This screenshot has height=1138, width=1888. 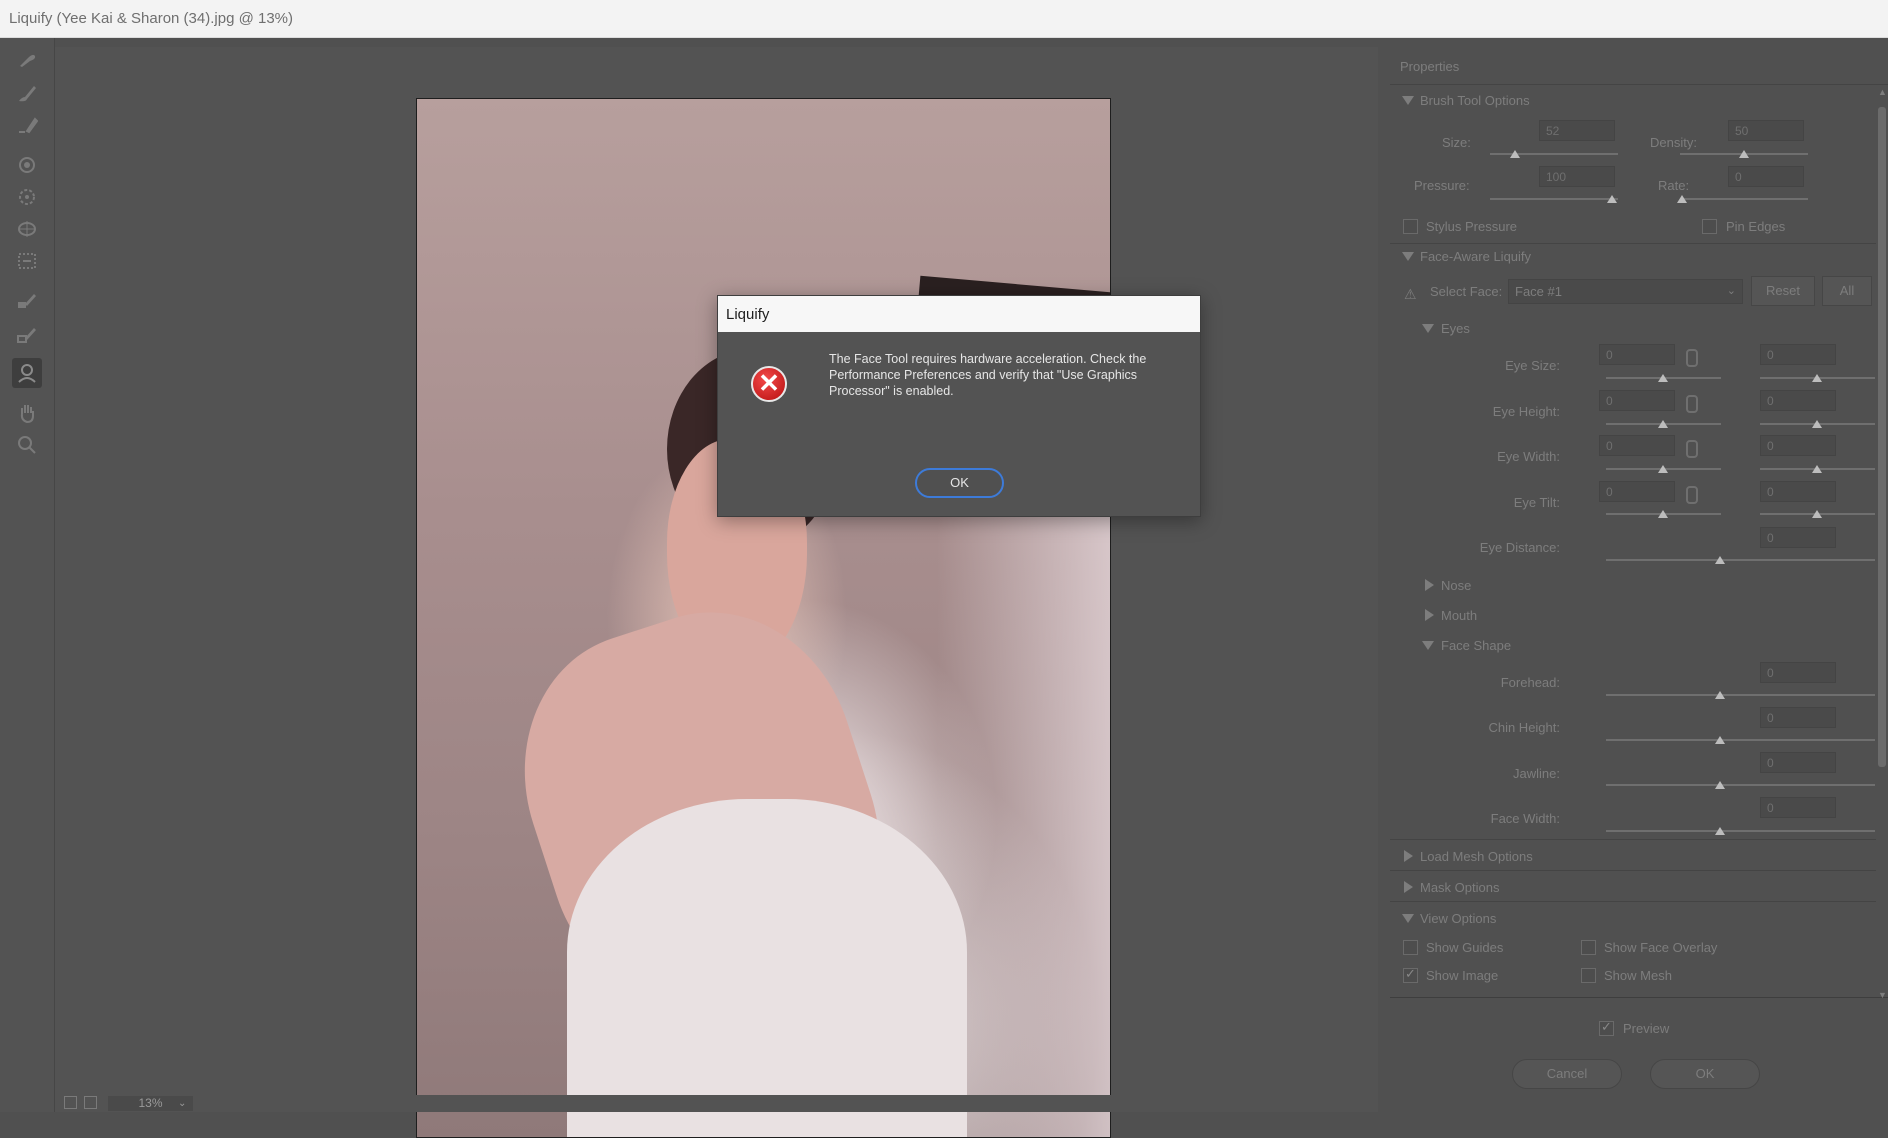 What do you see at coordinates (1740, 785) in the screenshot?
I see `jawline-slider` at bounding box center [1740, 785].